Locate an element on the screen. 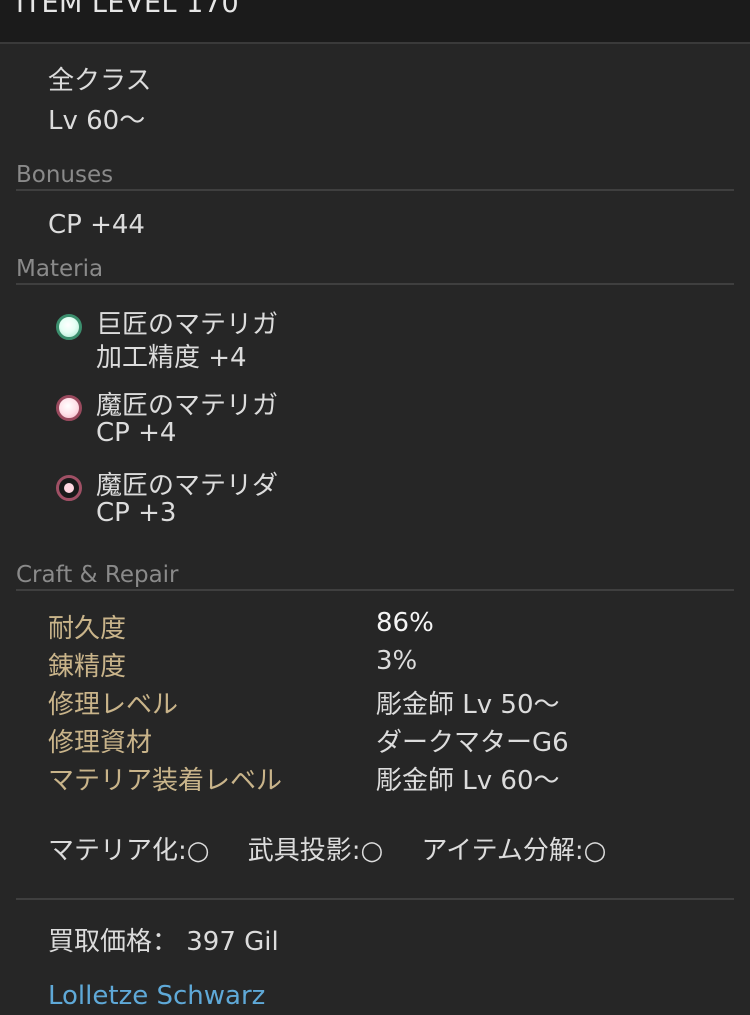 This screenshot has width=750, height=1015. divider is located at coordinates (375, 899).